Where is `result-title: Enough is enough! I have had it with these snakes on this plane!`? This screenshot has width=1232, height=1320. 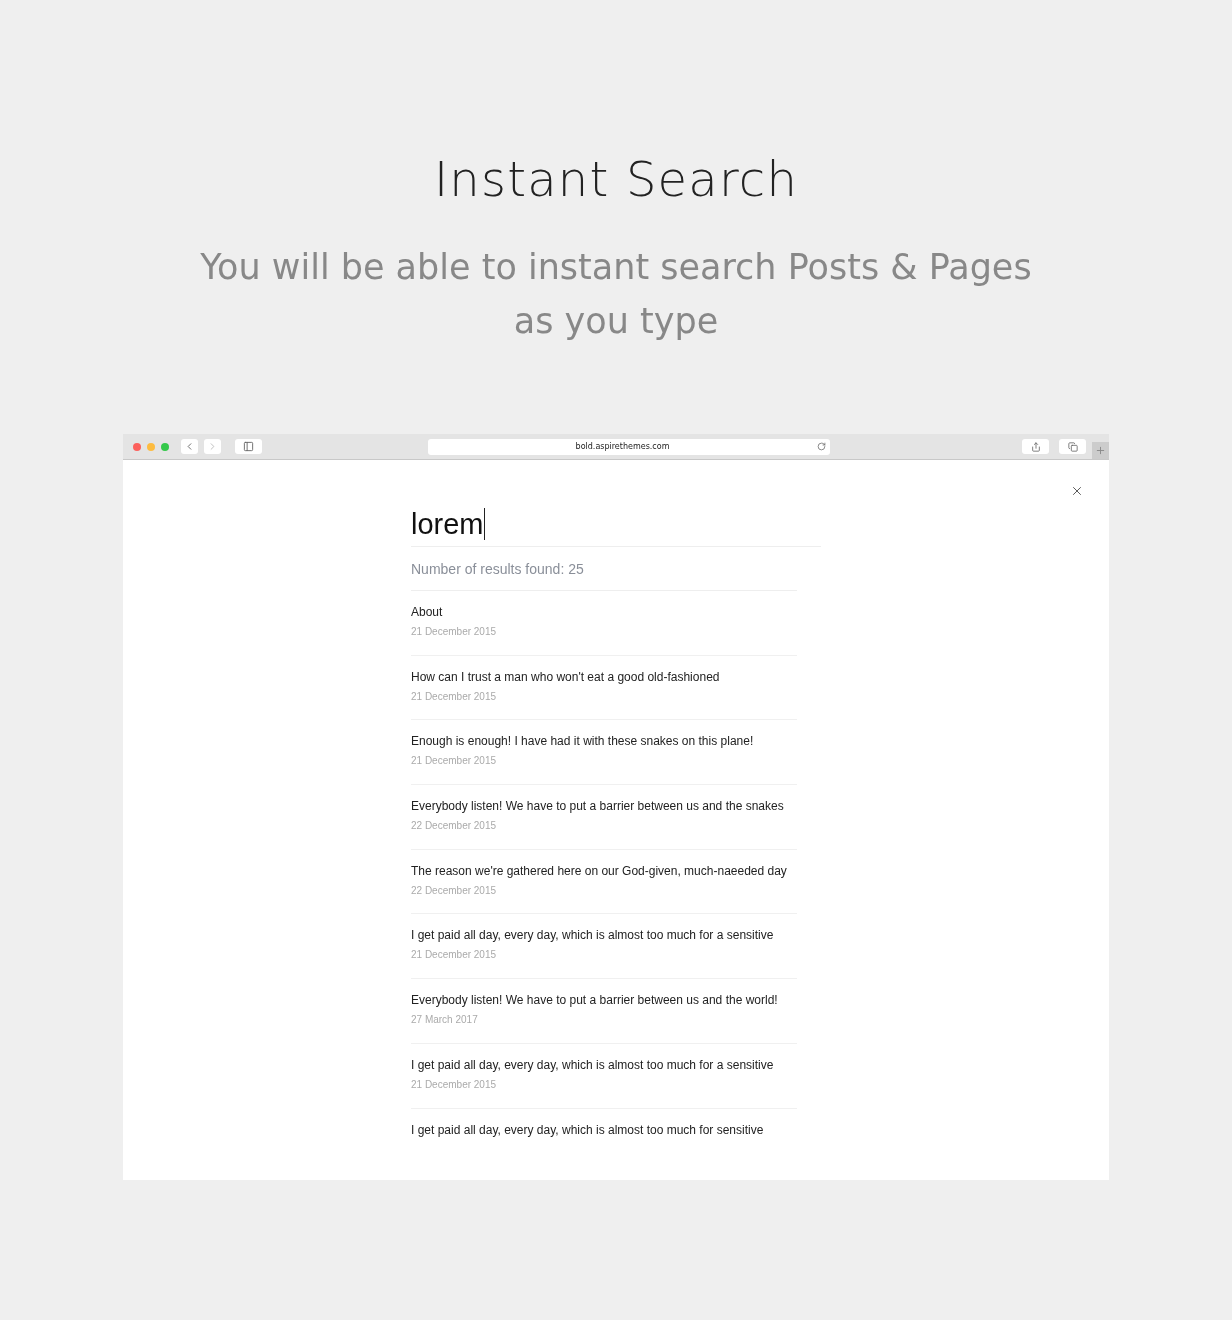 result-title: Enough is enough! I have had it with these snakes on this plane! is located at coordinates (604, 741).